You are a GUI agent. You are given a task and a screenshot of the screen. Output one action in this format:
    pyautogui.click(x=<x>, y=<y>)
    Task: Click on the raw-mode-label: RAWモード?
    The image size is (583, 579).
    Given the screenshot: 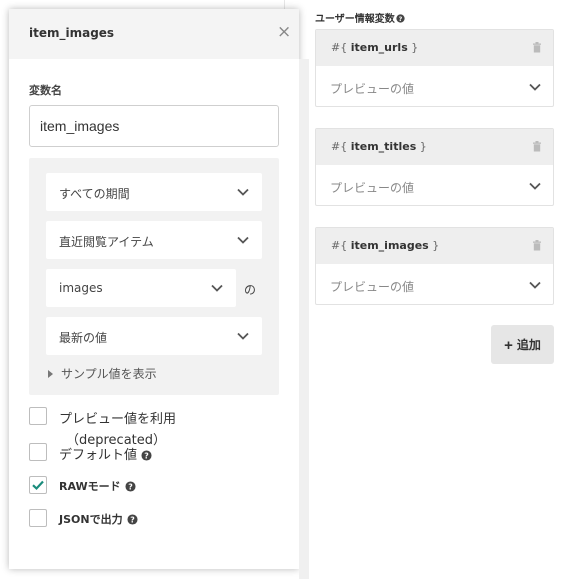 What is the action you would take?
    pyautogui.click(x=97, y=486)
    